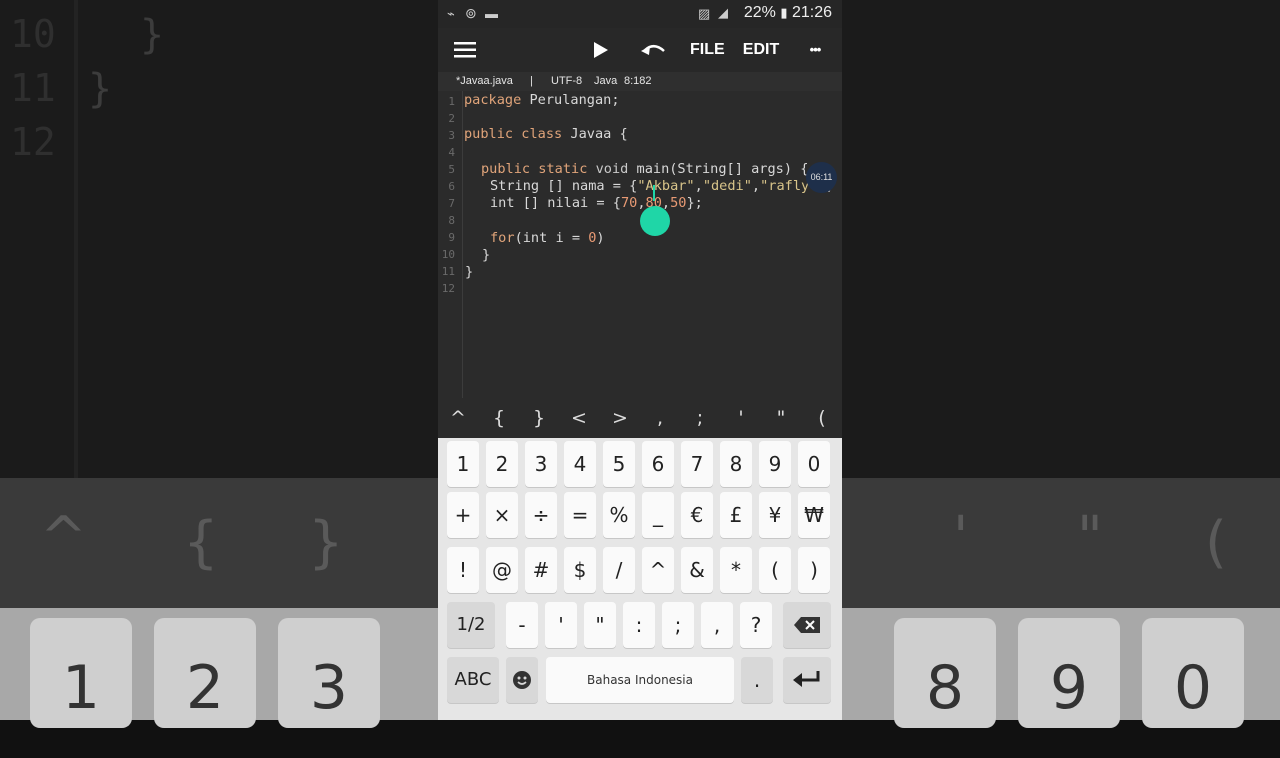 The height and width of the screenshot is (758, 1280). Describe the element at coordinates (541, 570) in the screenshot. I see `key: #` at that location.